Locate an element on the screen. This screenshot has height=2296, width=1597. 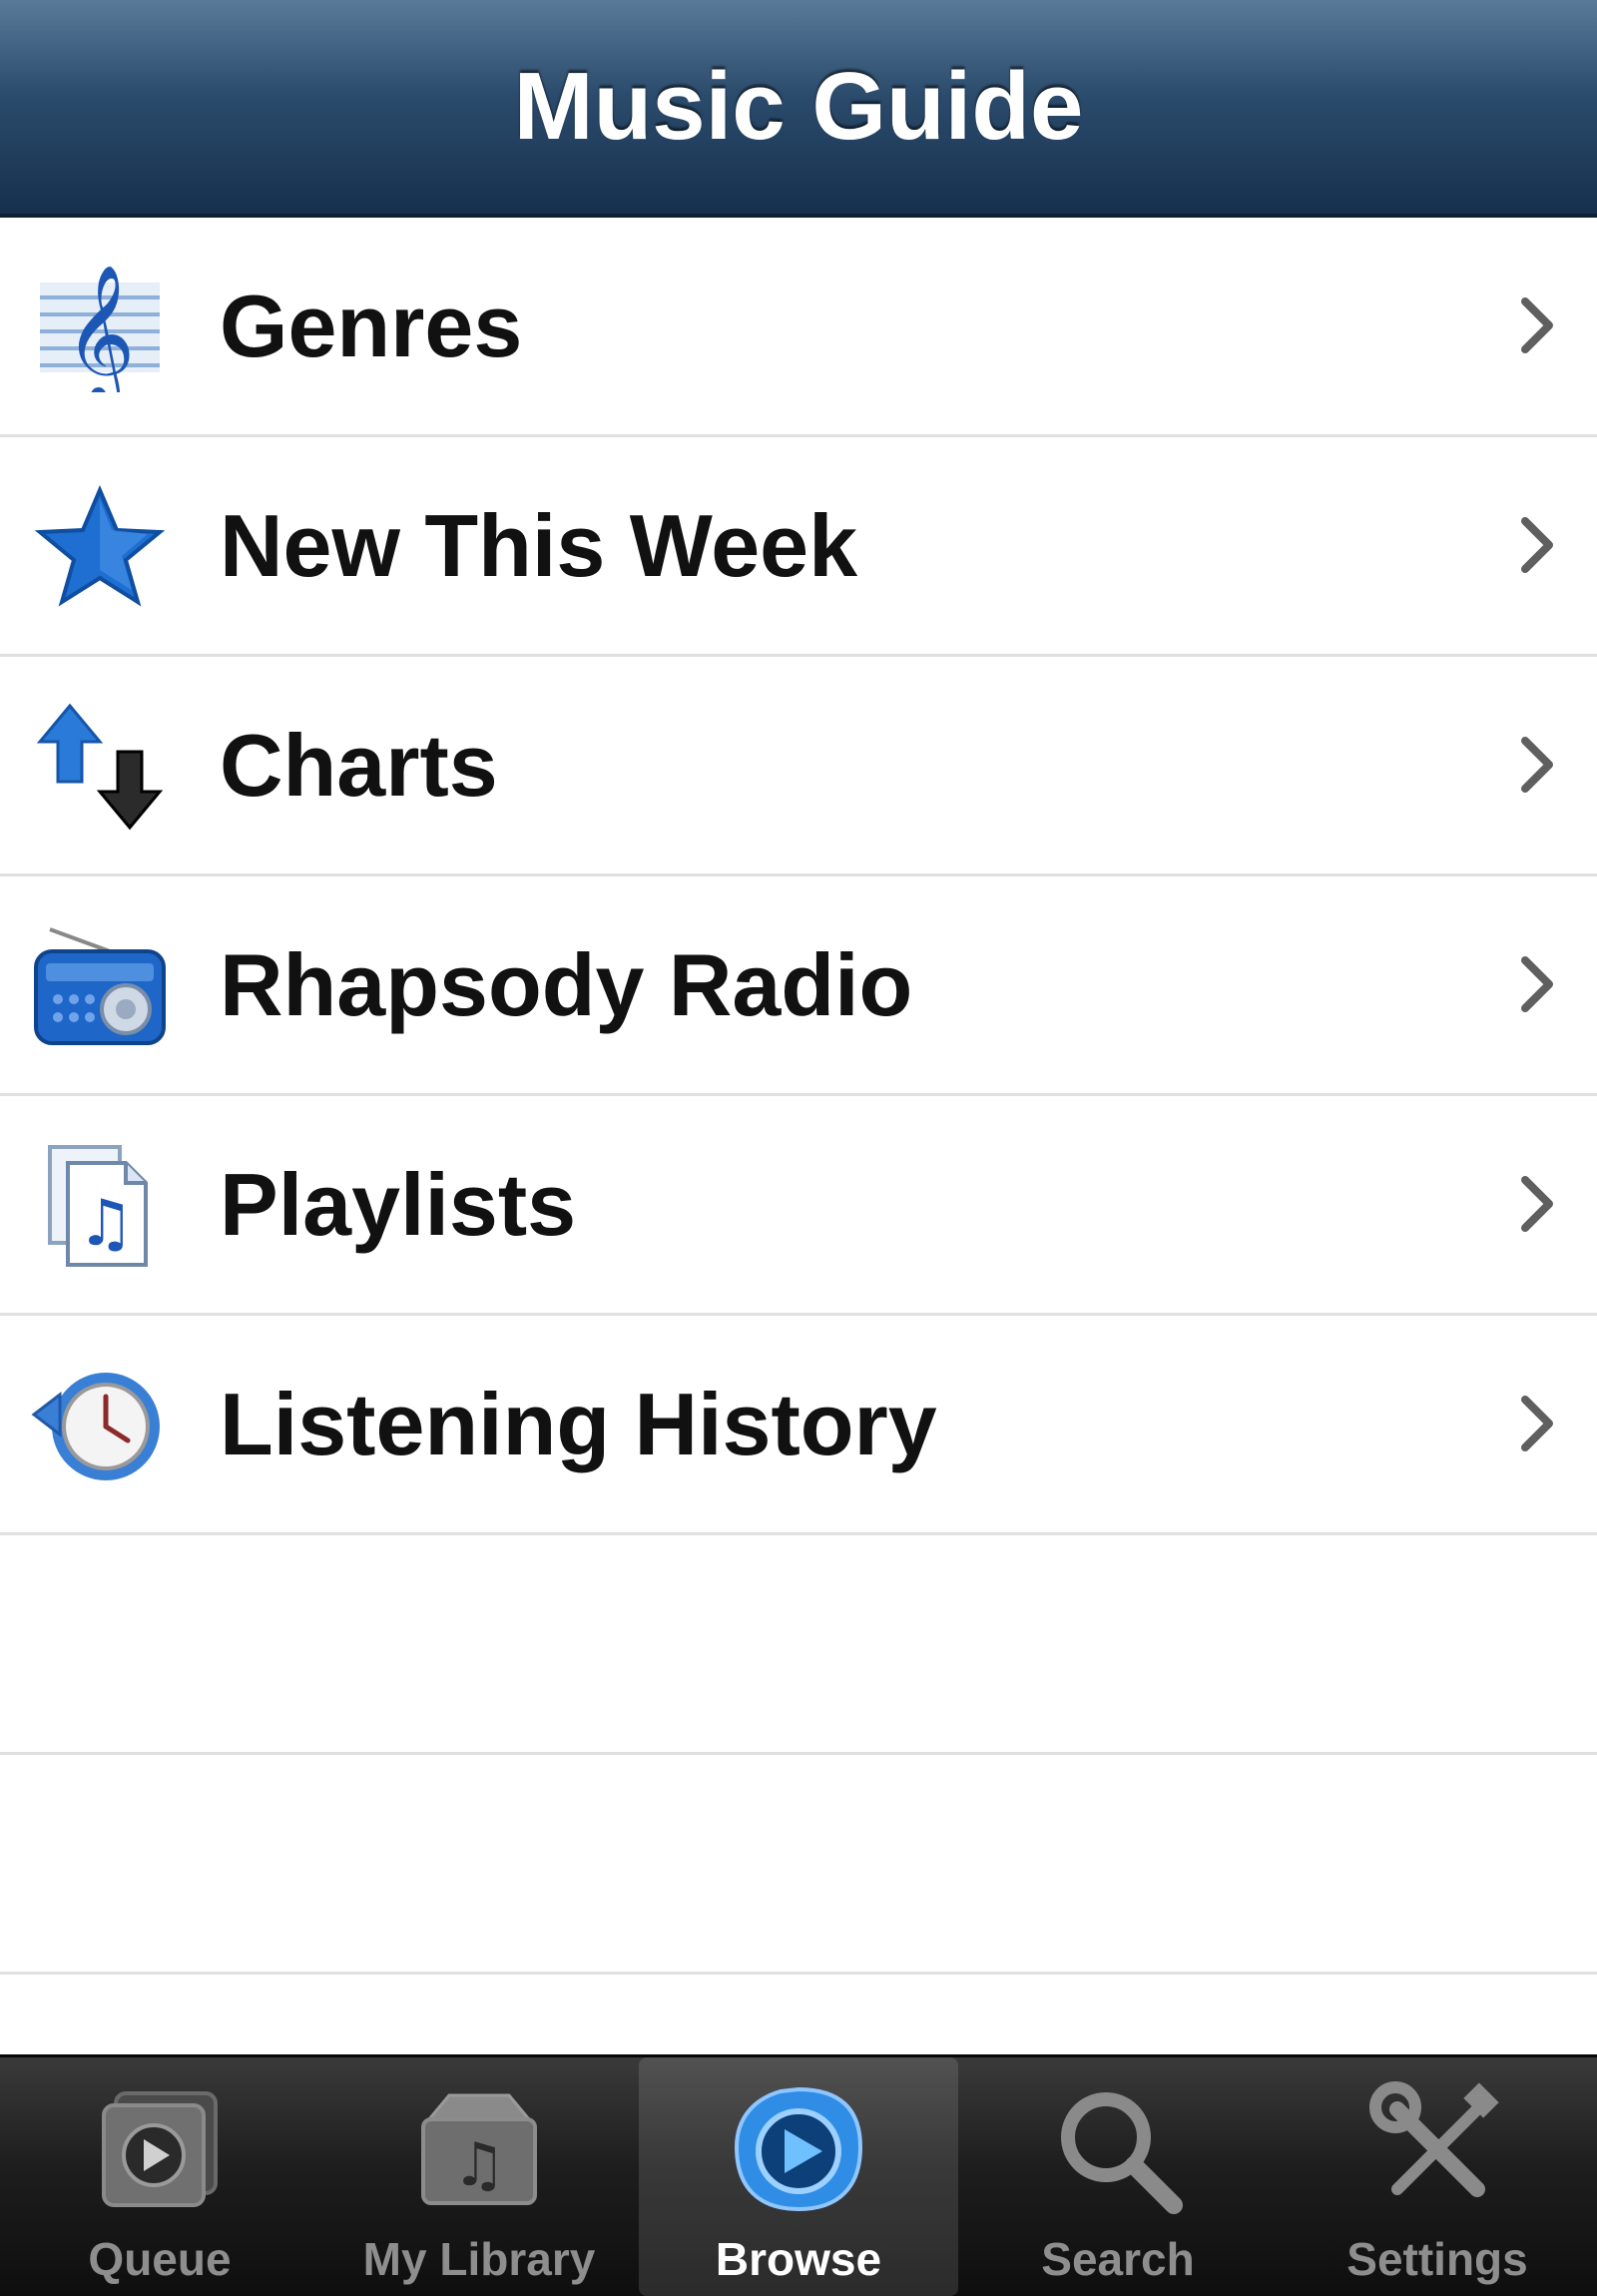
tab-search: Search is located at coordinates (1118, 2176).